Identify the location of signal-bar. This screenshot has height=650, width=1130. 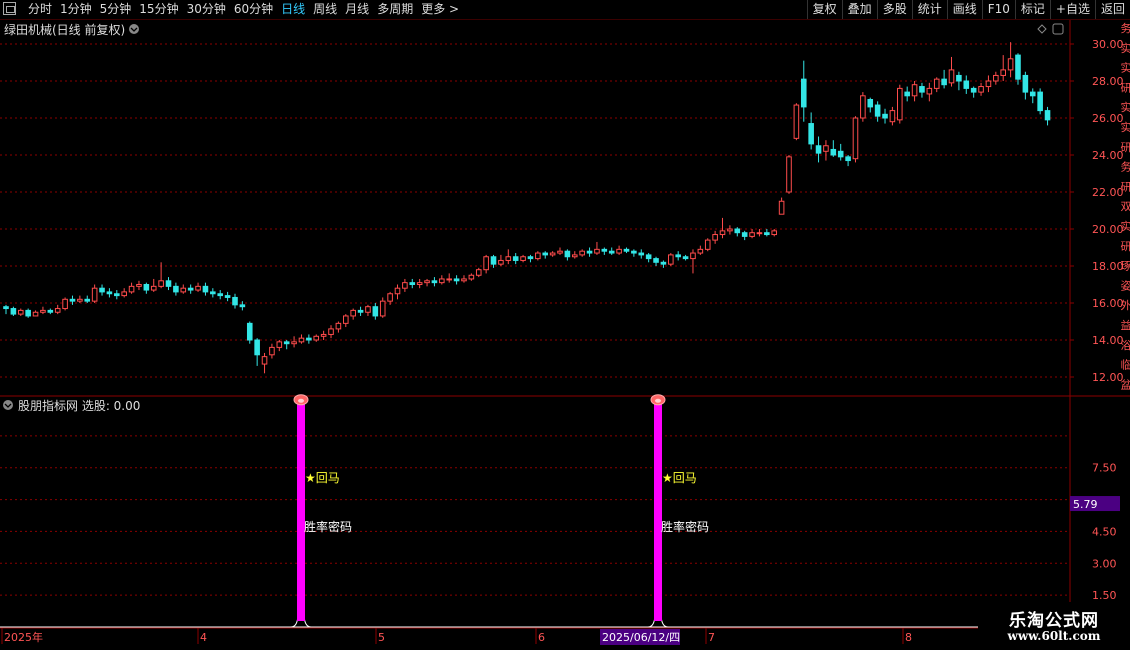
(658, 510).